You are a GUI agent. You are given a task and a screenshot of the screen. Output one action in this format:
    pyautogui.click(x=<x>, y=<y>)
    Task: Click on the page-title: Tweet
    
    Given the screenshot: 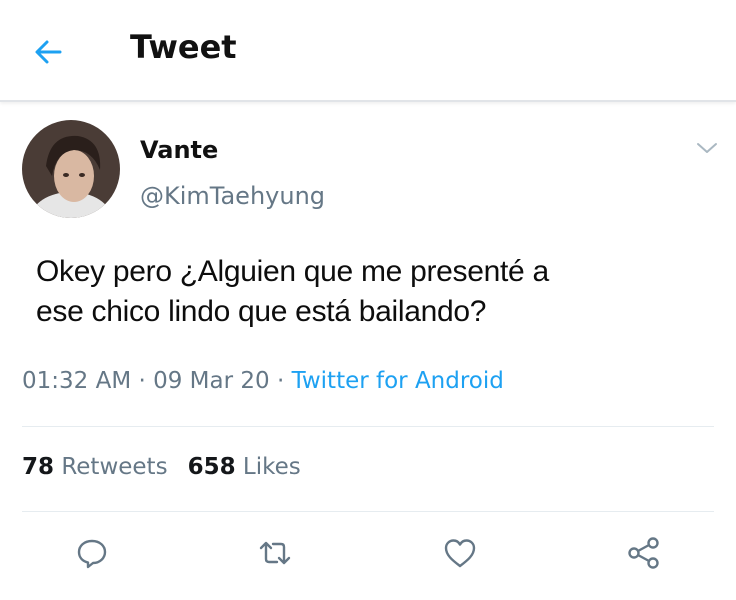 What is the action you would take?
    pyautogui.click(x=183, y=47)
    